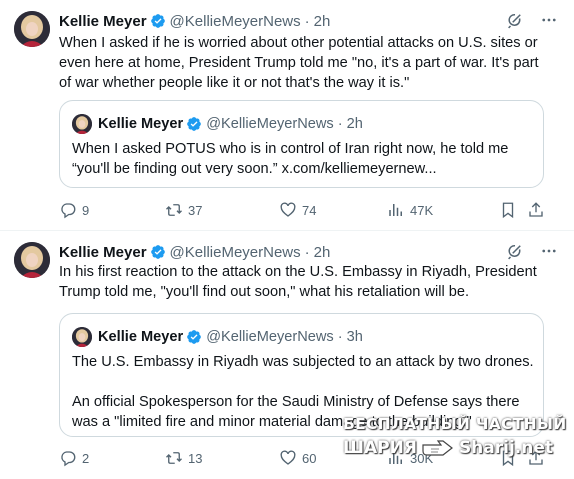 This screenshot has width=574, height=479. Describe the element at coordinates (183, 458) in the screenshot. I see `repost-button: 13` at that location.